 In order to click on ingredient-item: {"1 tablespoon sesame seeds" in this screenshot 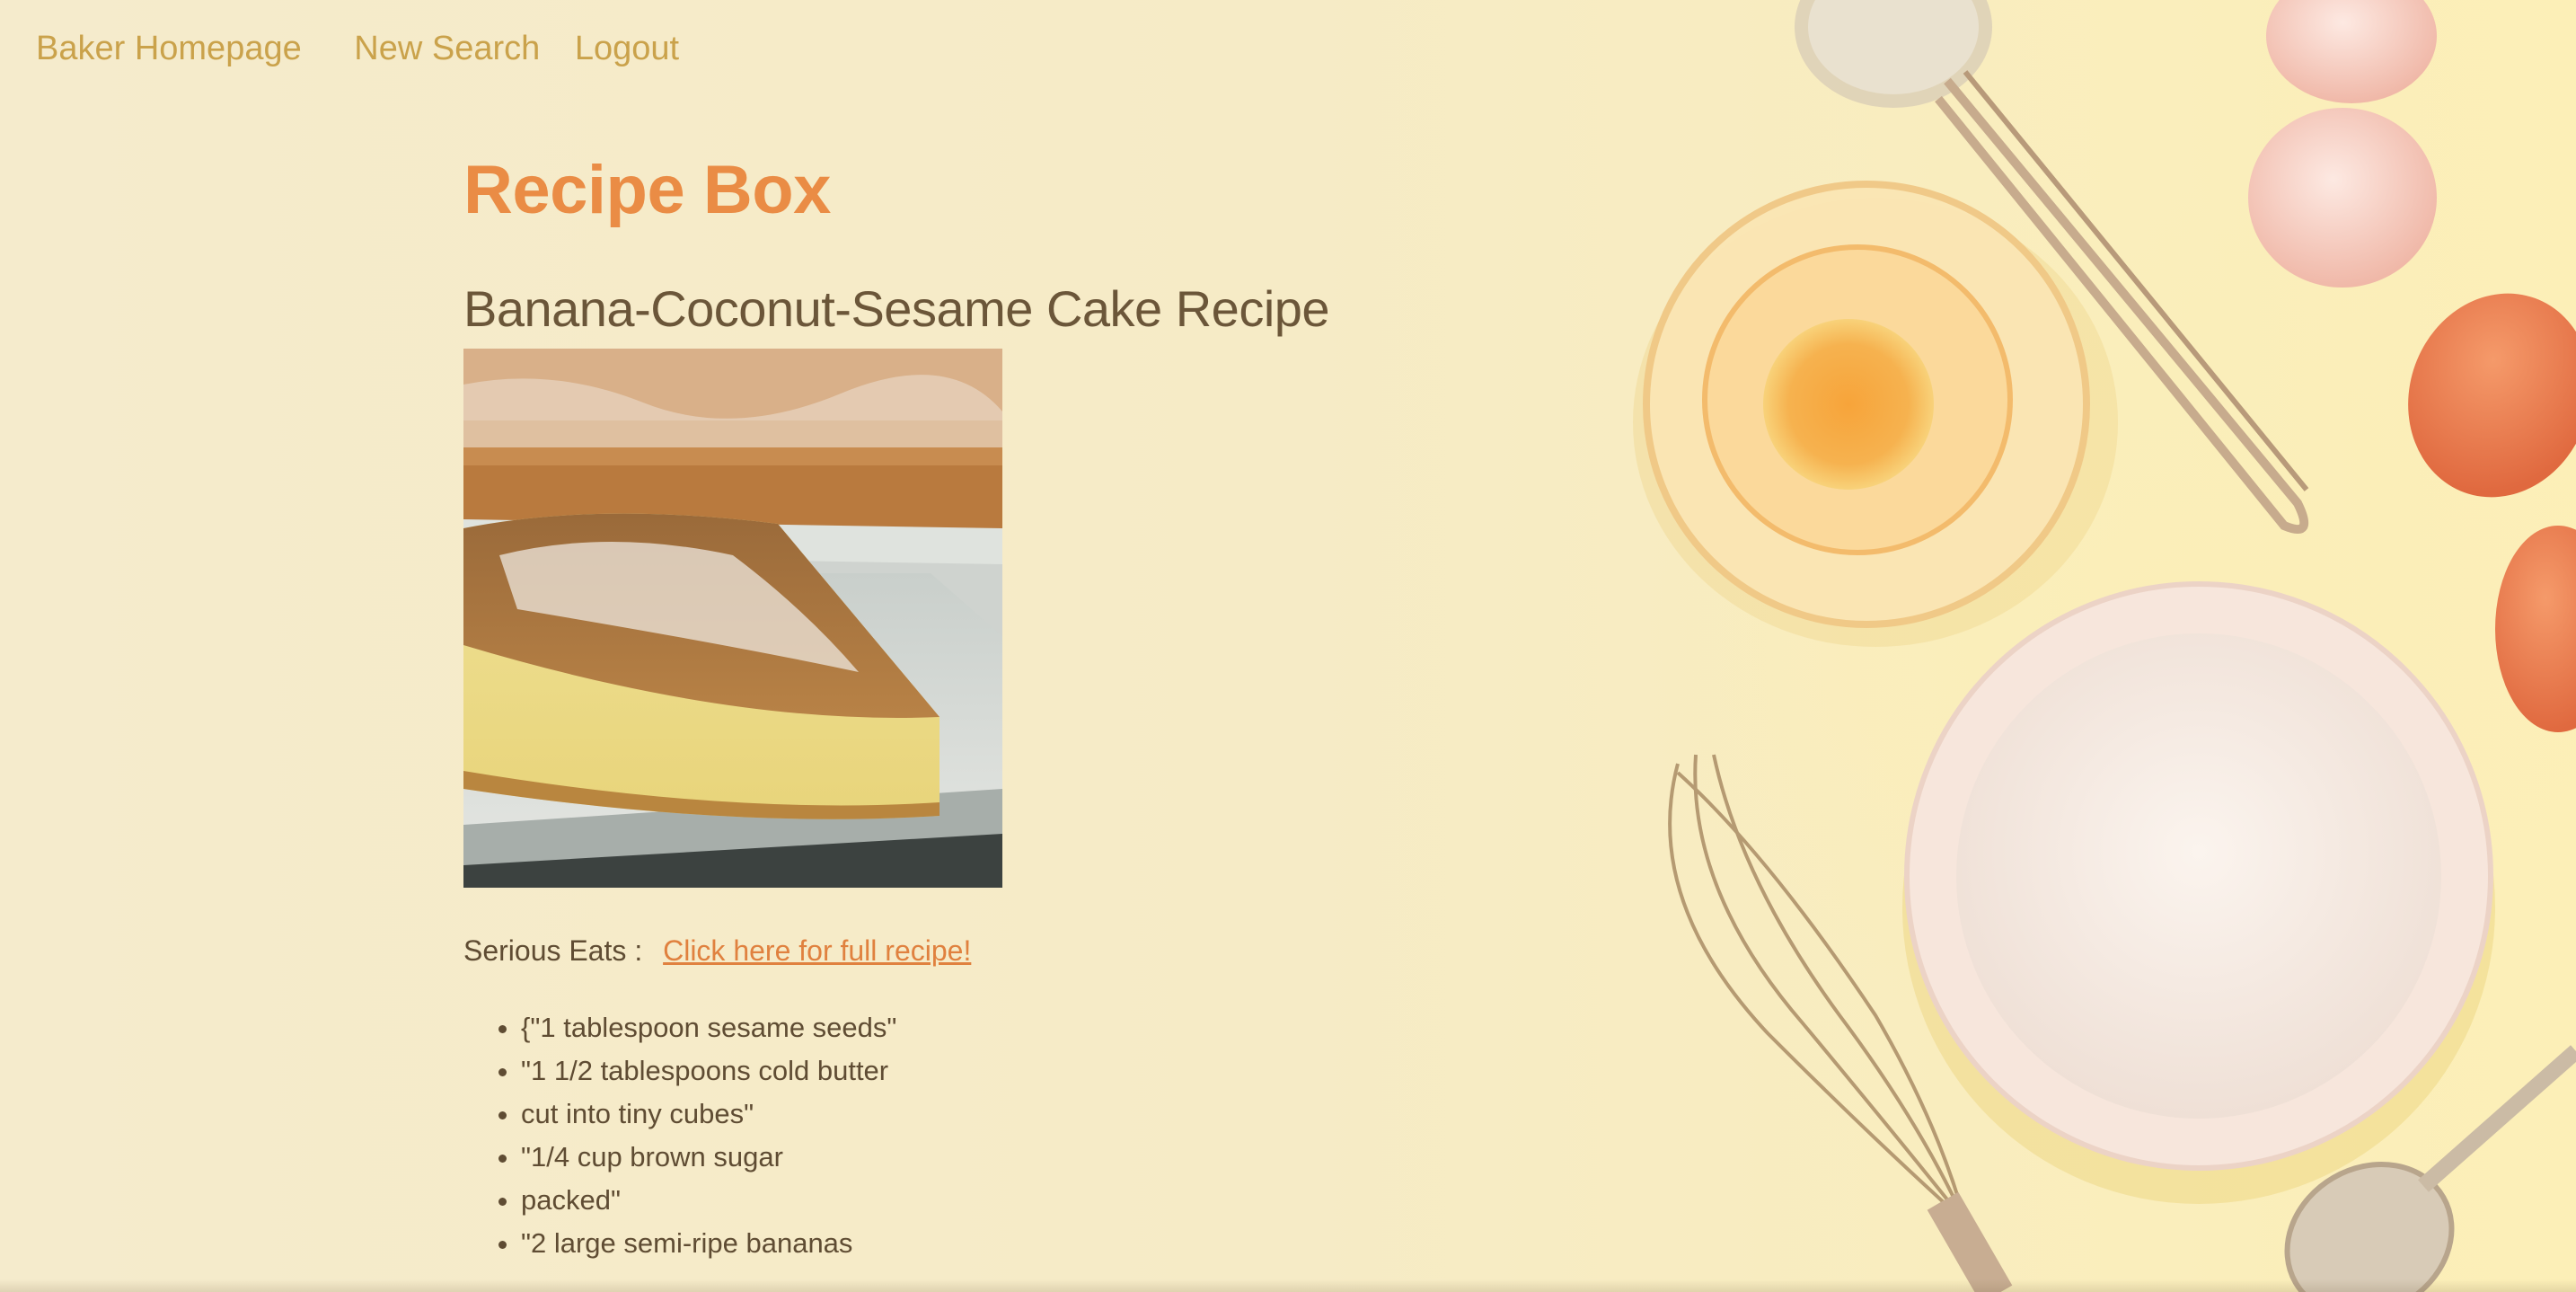, I will do `click(986, 1027)`.